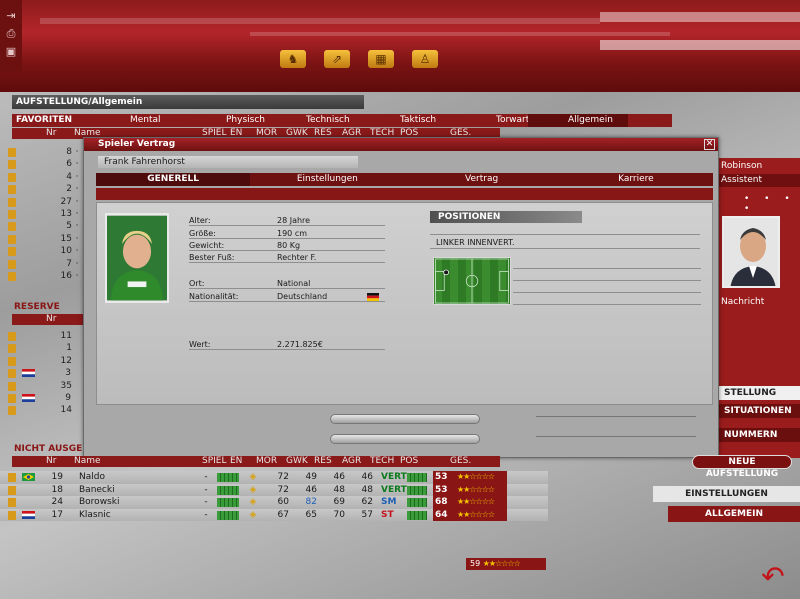 The image size is (800, 599). What do you see at coordinates (42, 214) in the screenshot?
I see `list-item: 13 ·` at bounding box center [42, 214].